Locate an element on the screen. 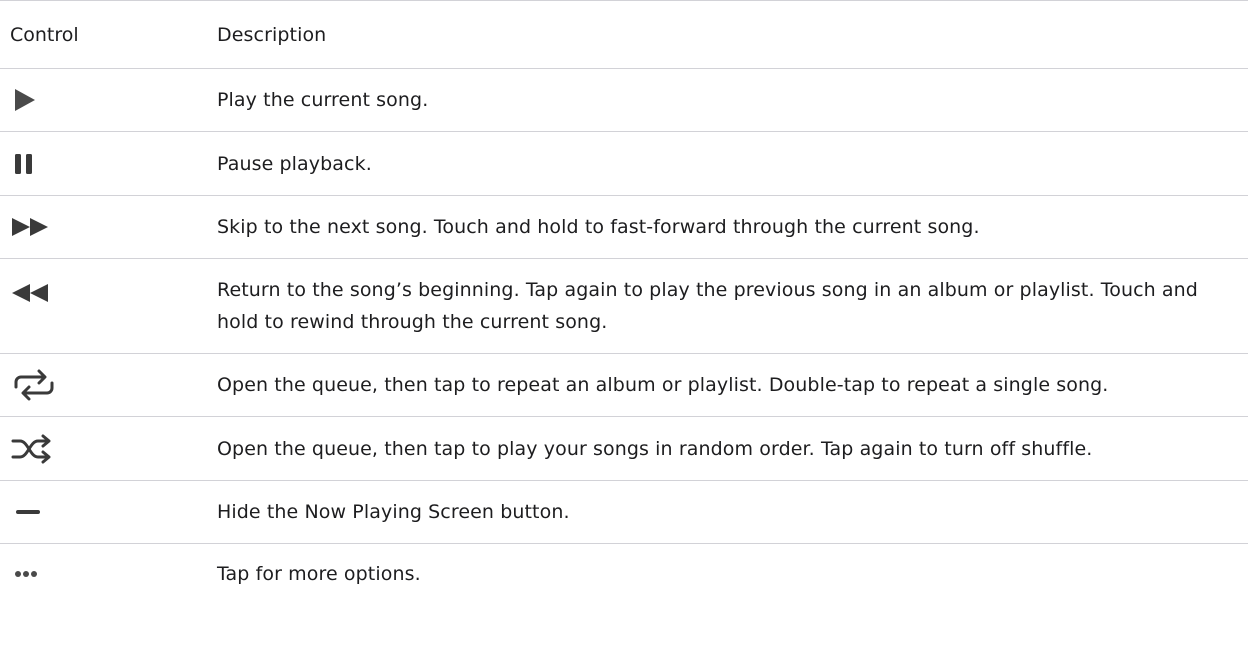 The width and height of the screenshot is (1248, 654). shuffle-icon is located at coordinates (34, 449).